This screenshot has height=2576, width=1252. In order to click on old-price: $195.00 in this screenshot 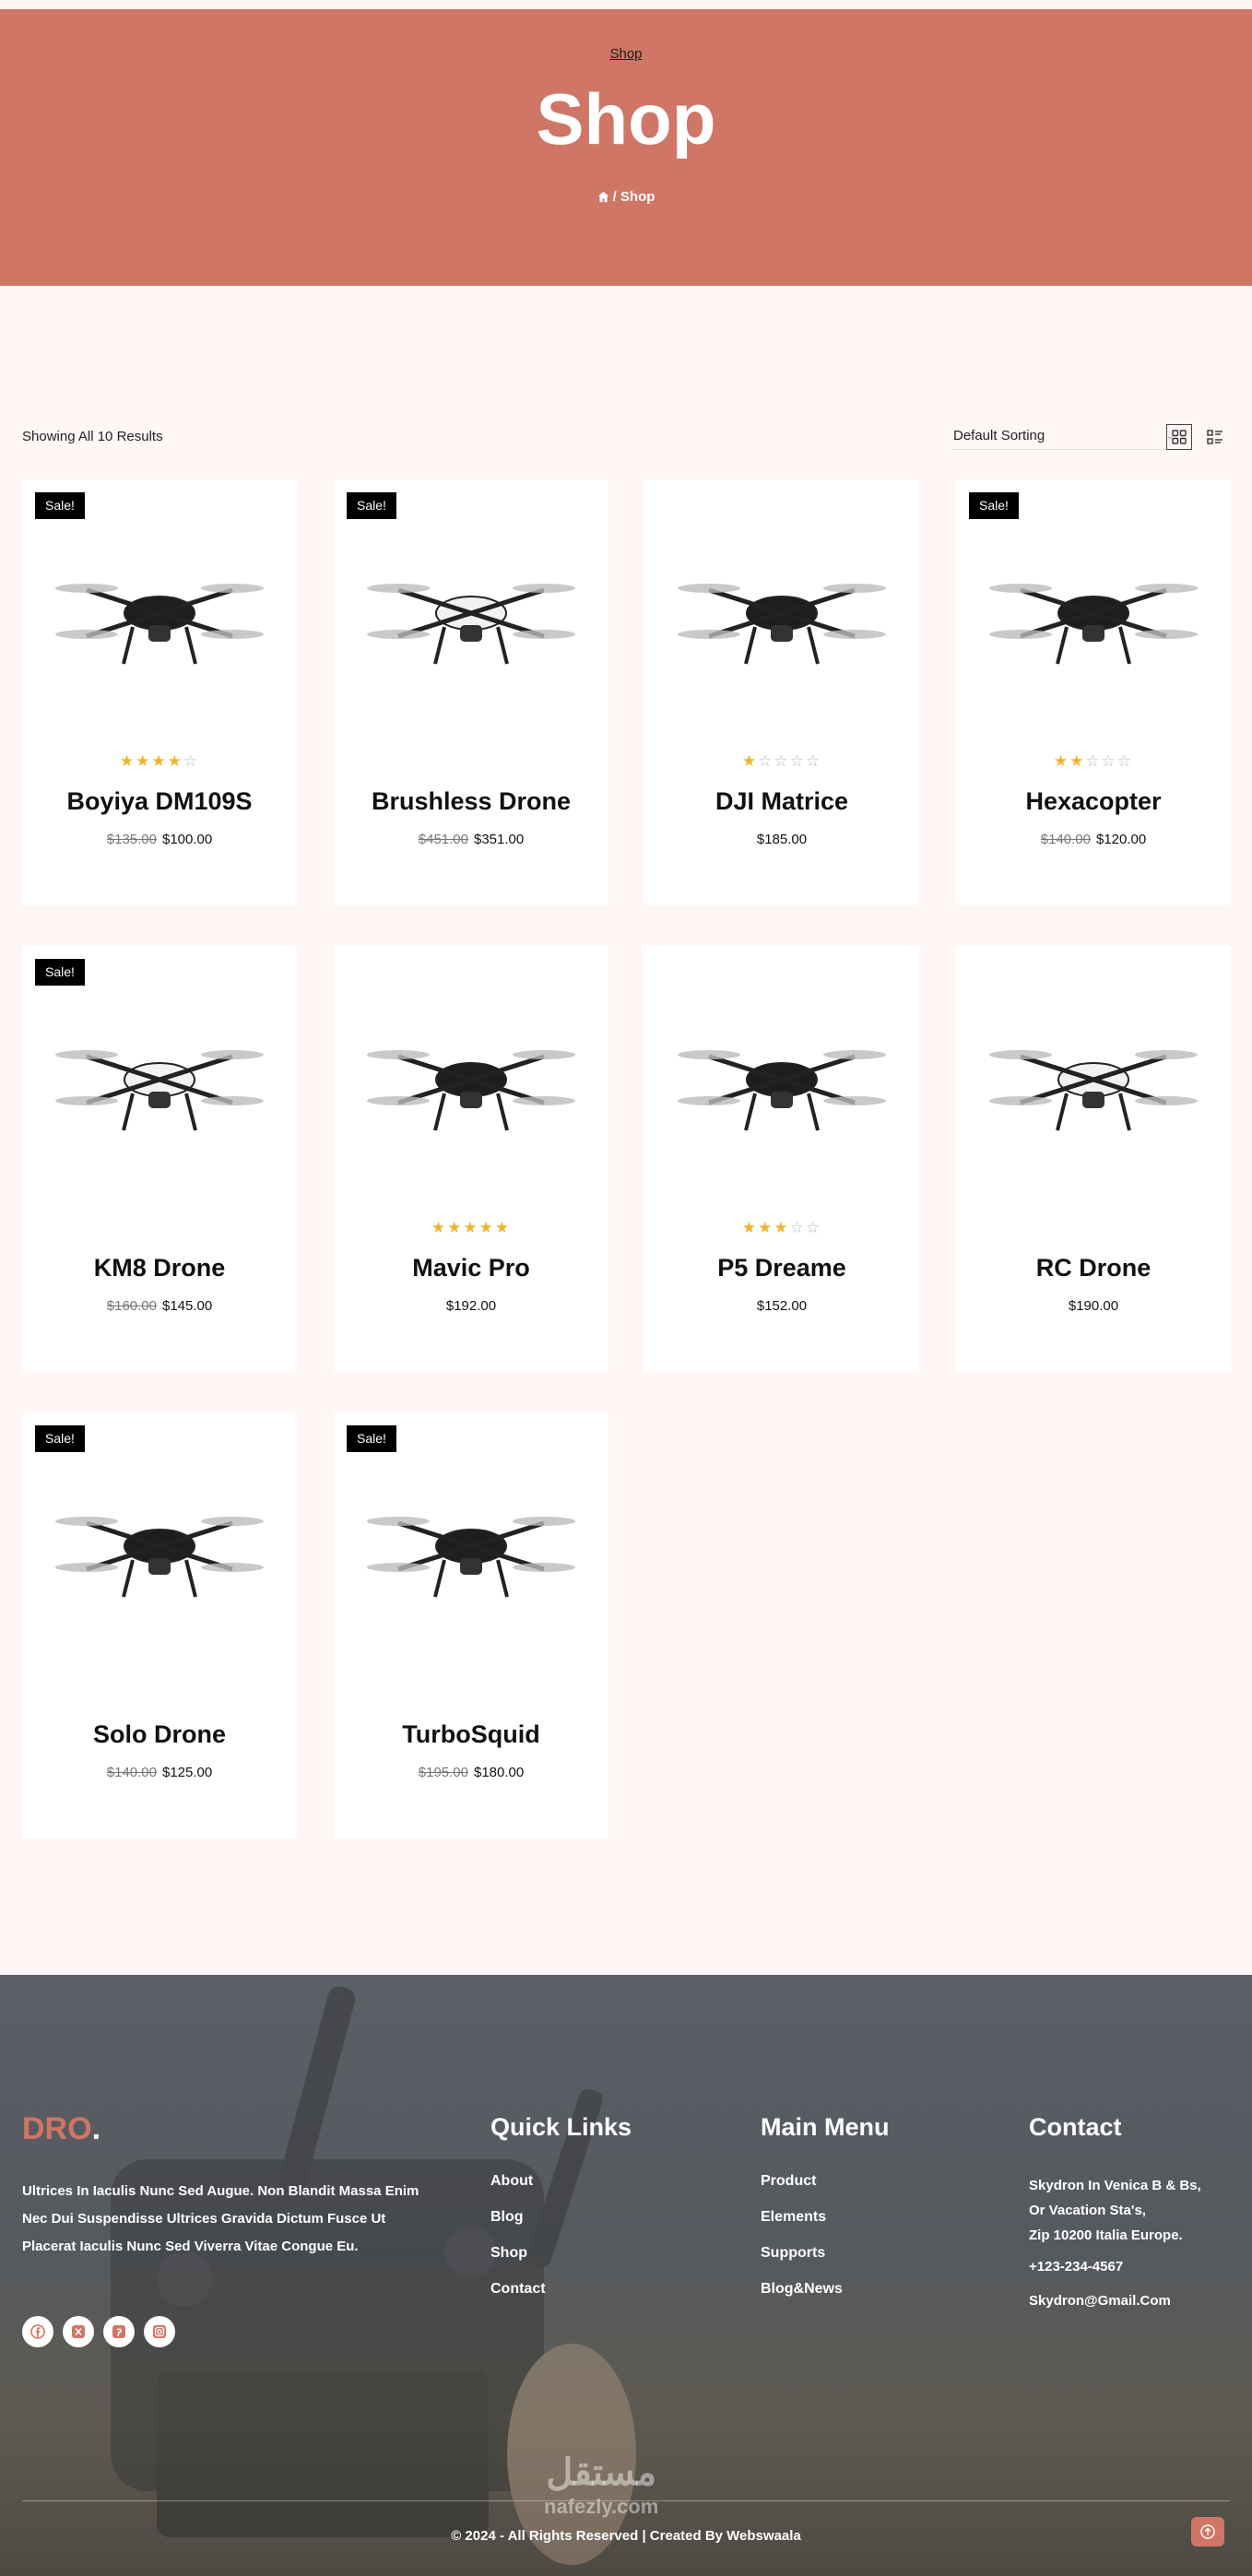, I will do `click(443, 1772)`.